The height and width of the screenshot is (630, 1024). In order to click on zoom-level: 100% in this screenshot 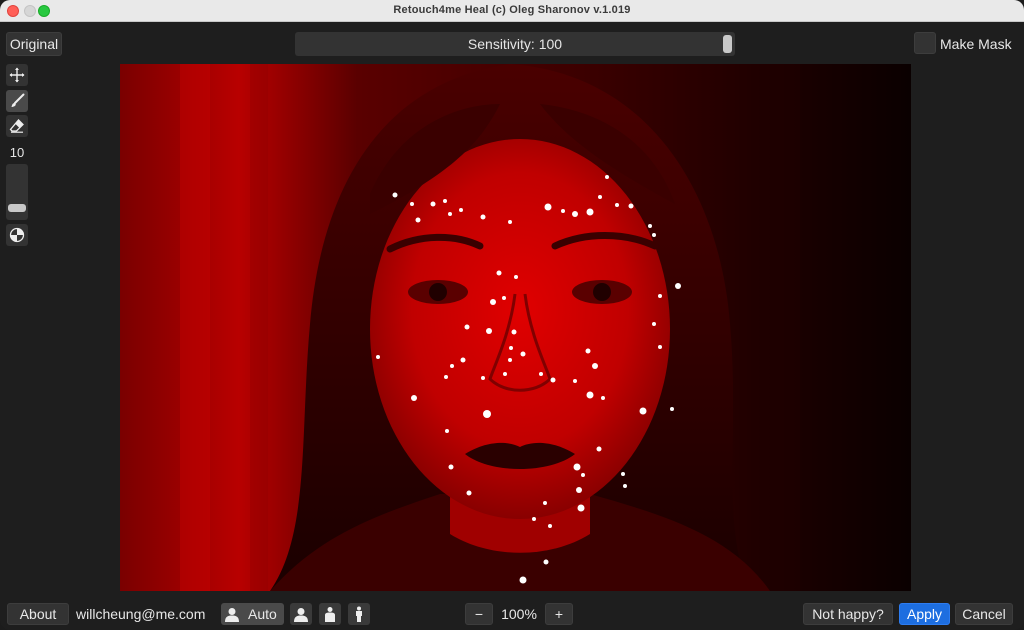, I will do `click(519, 614)`.